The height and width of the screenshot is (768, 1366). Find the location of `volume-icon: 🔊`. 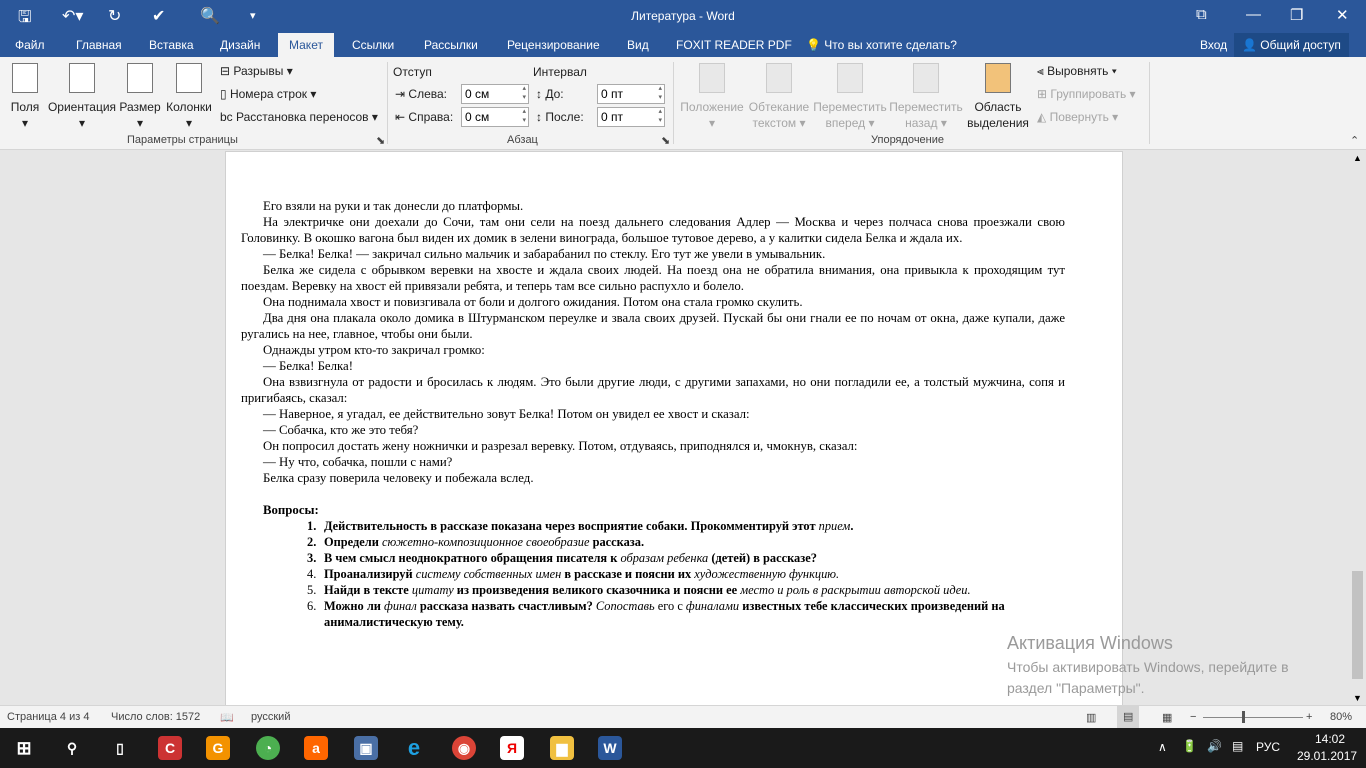

volume-icon: 🔊 is located at coordinates (1214, 746).